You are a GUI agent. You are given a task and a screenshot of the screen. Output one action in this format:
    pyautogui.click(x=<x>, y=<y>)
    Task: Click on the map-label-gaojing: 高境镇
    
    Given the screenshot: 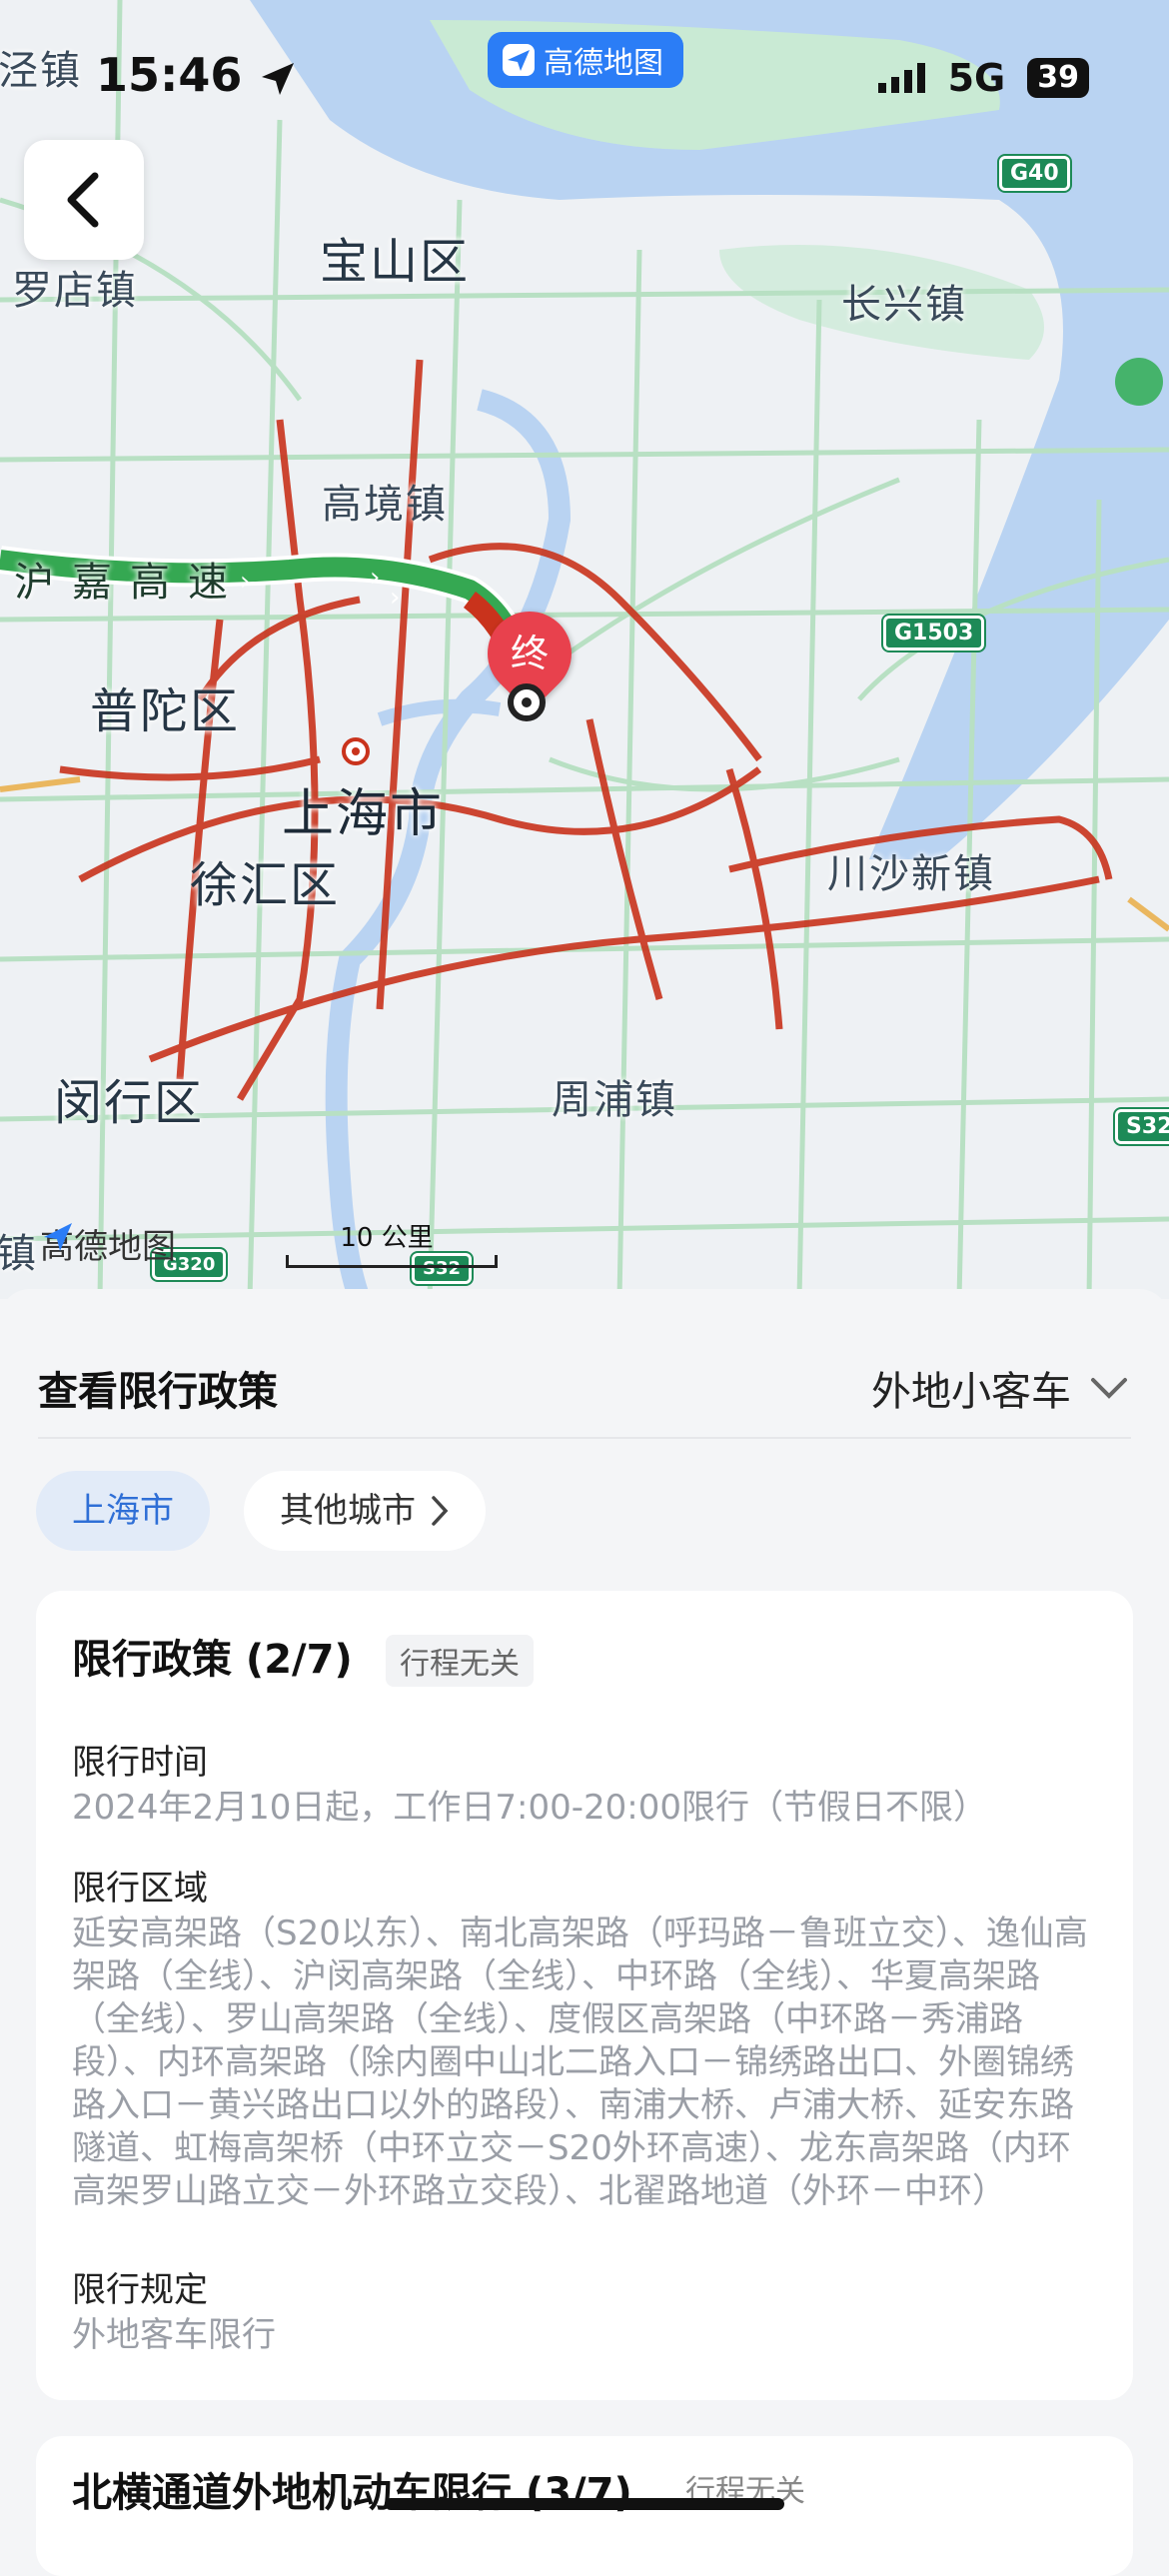 What is the action you would take?
    pyautogui.click(x=385, y=505)
    